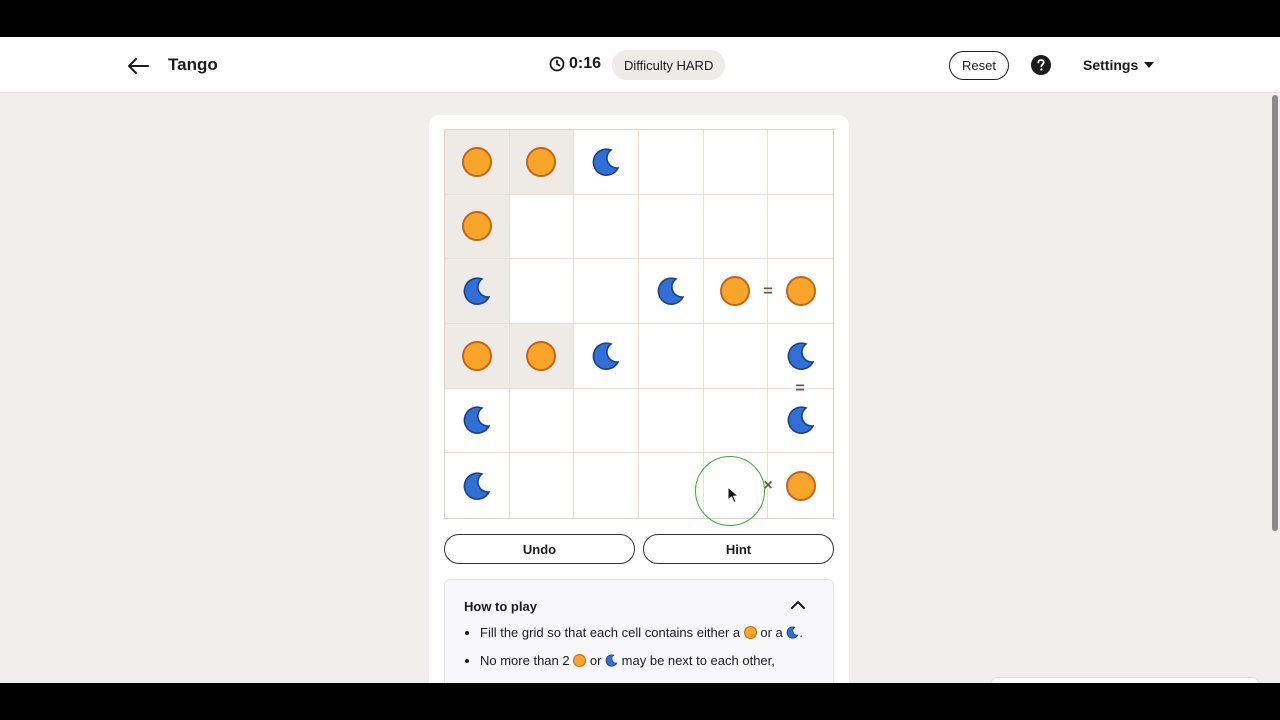  What do you see at coordinates (979, 65) in the screenshot?
I see `reset-button: Reset` at bounding box center [979, 65].